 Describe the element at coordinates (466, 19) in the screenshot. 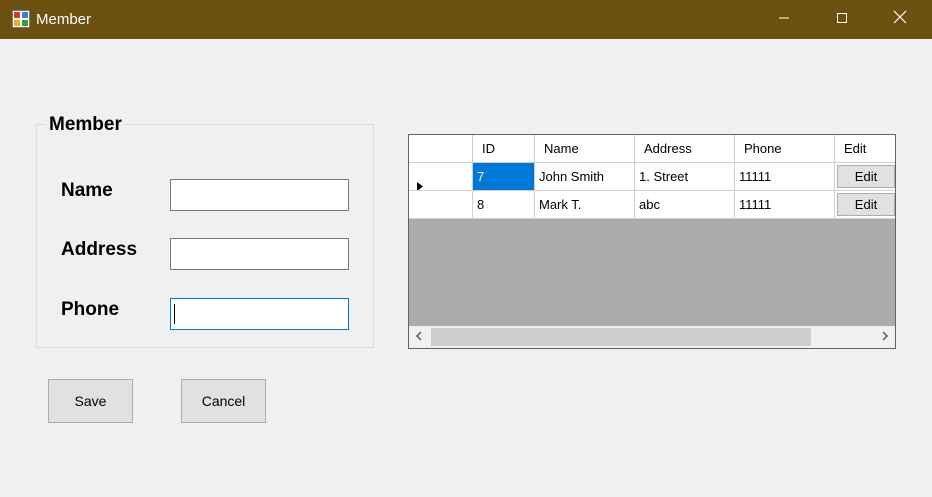

I see `title-bar: Member` at that location.